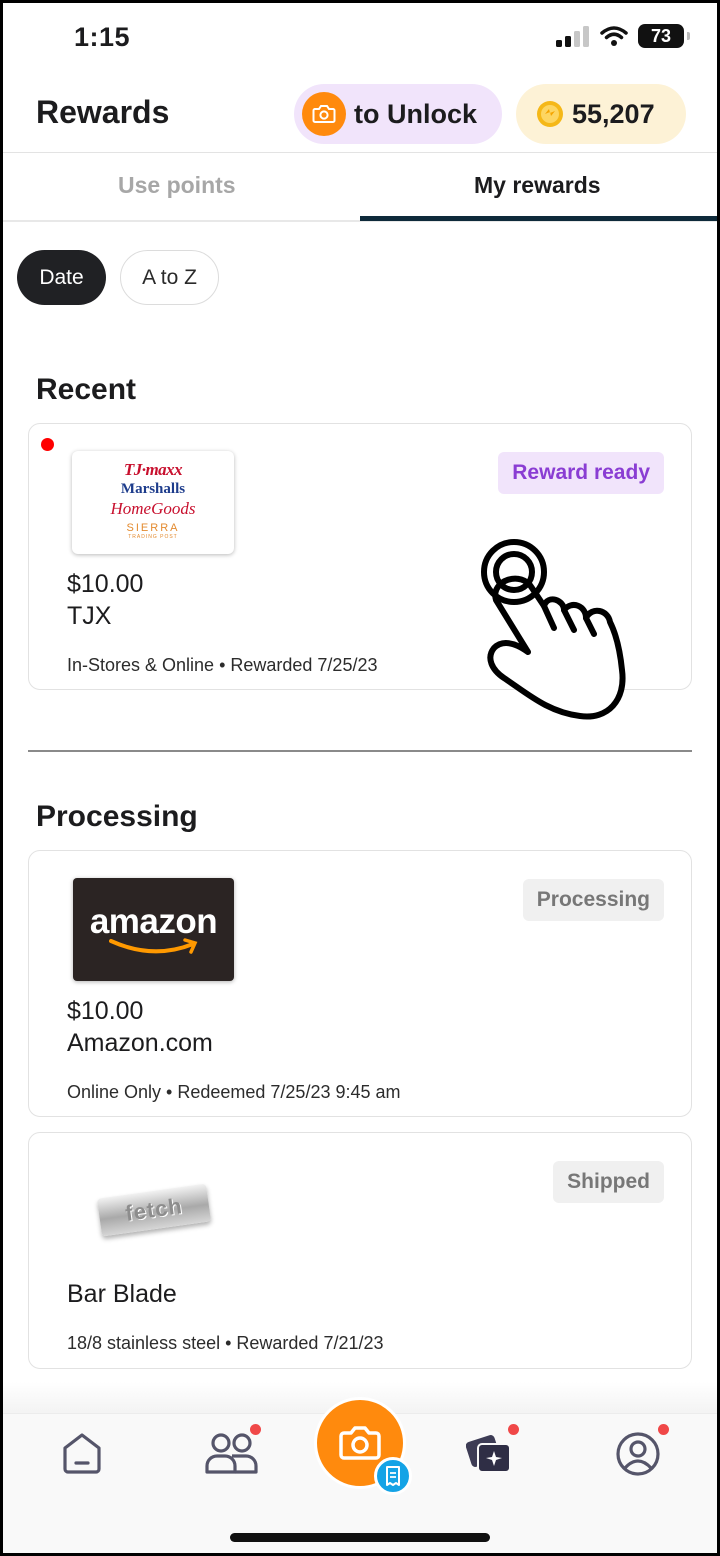 The height and width of the screenshot is (1556, 720). I want to click on points-value: 55,207, so click(613, 113).